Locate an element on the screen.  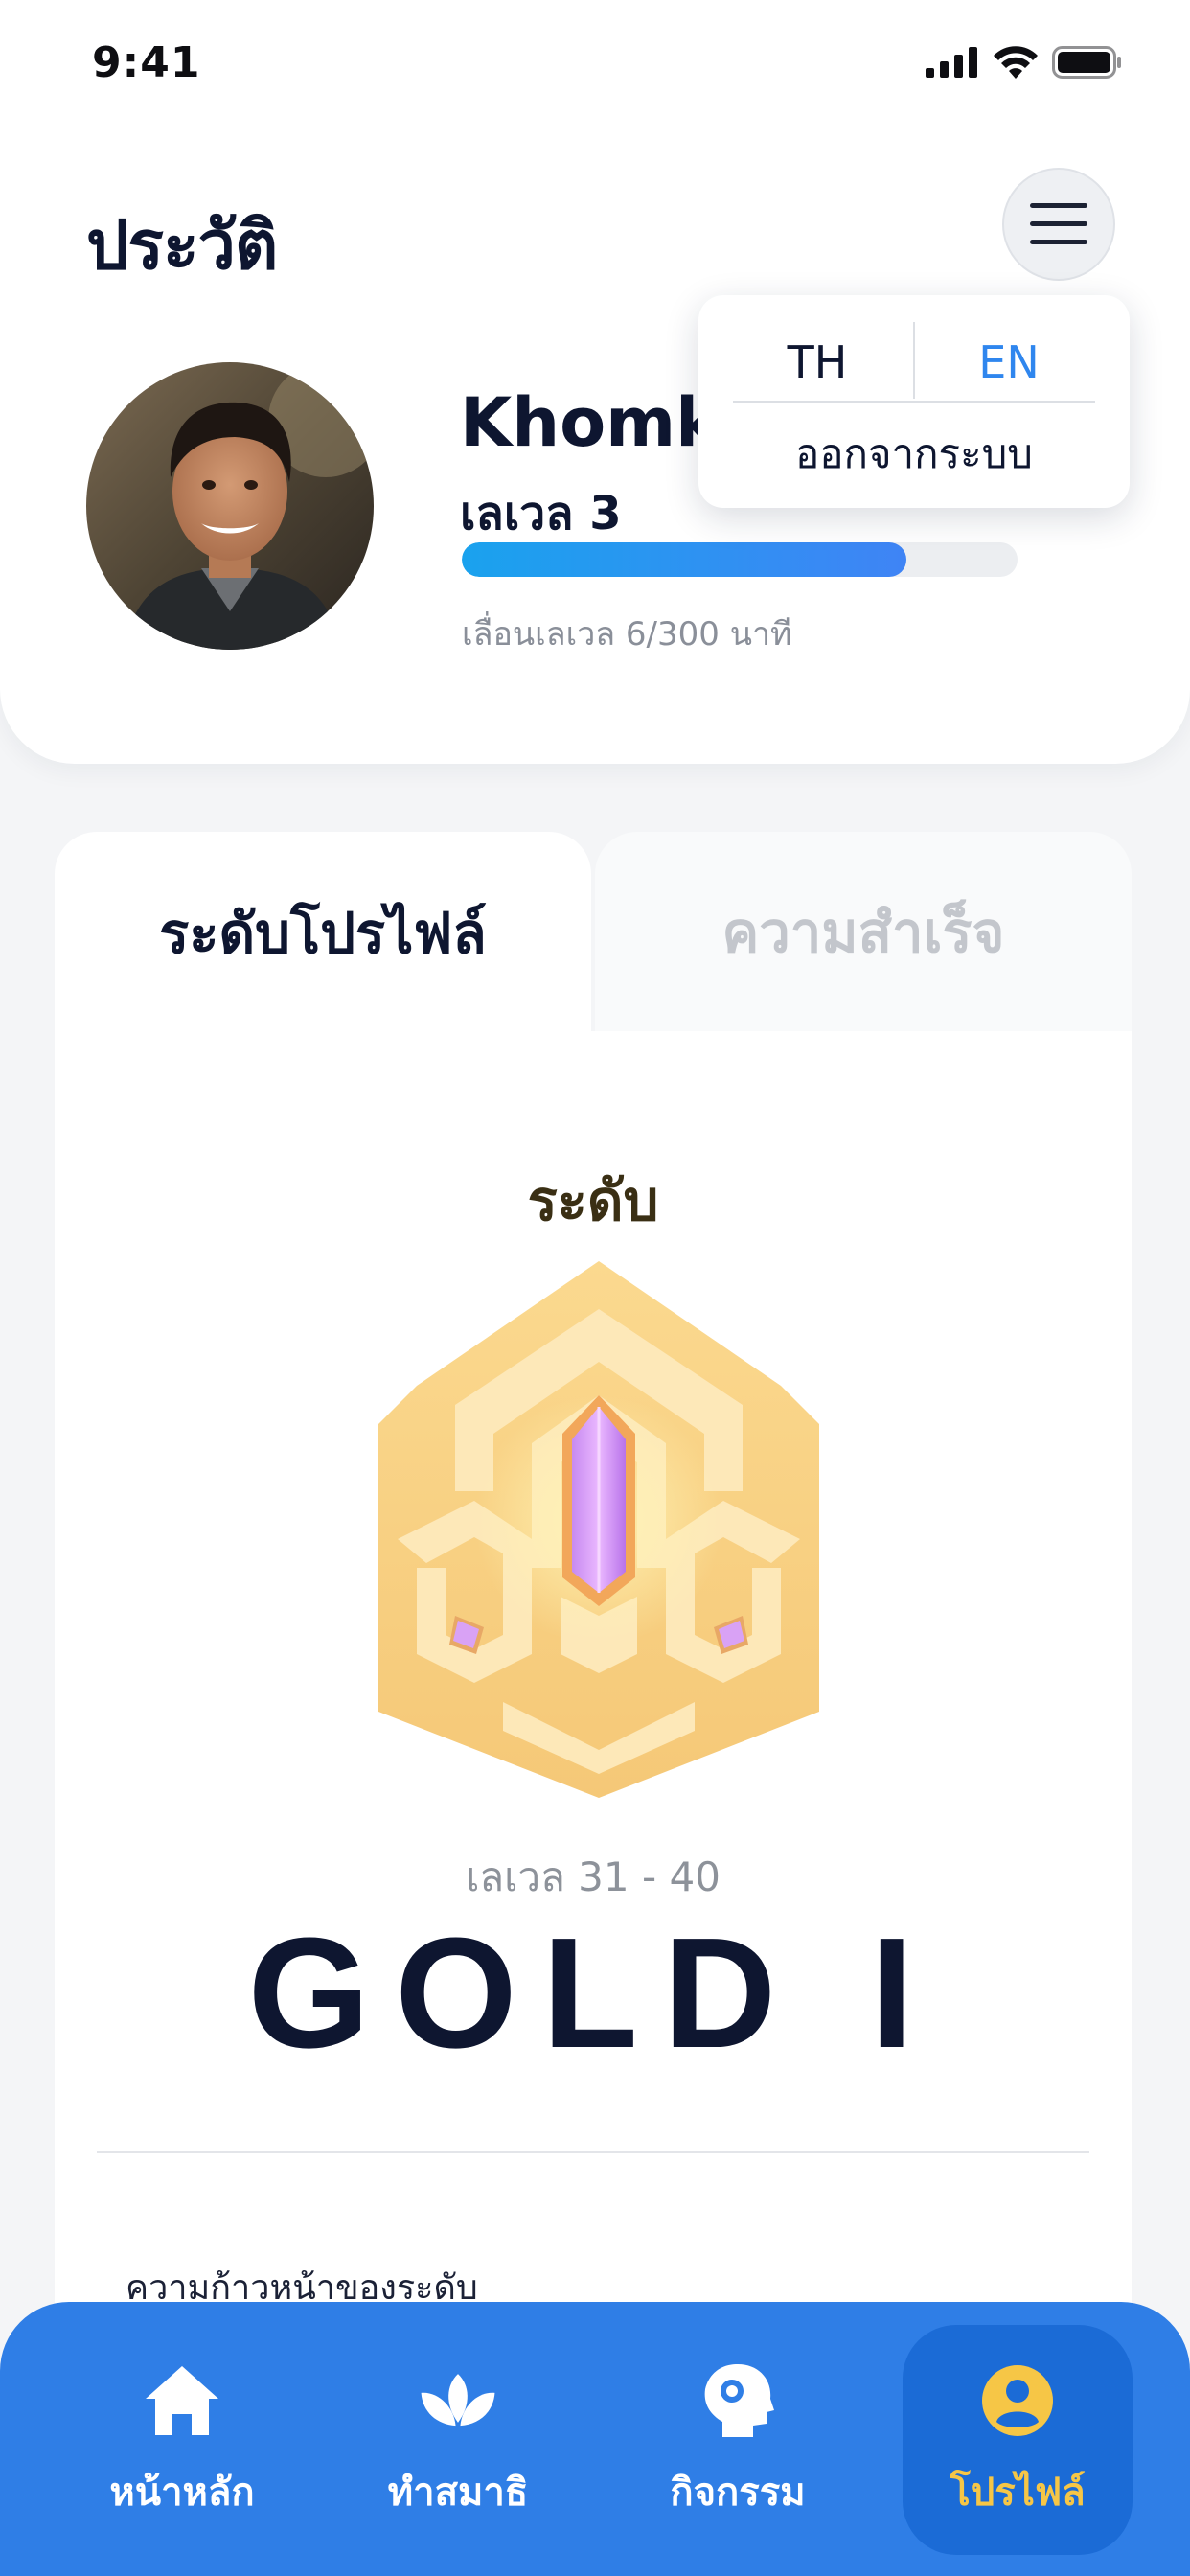
brain-head-icon is located at coordinates (738, 2401).